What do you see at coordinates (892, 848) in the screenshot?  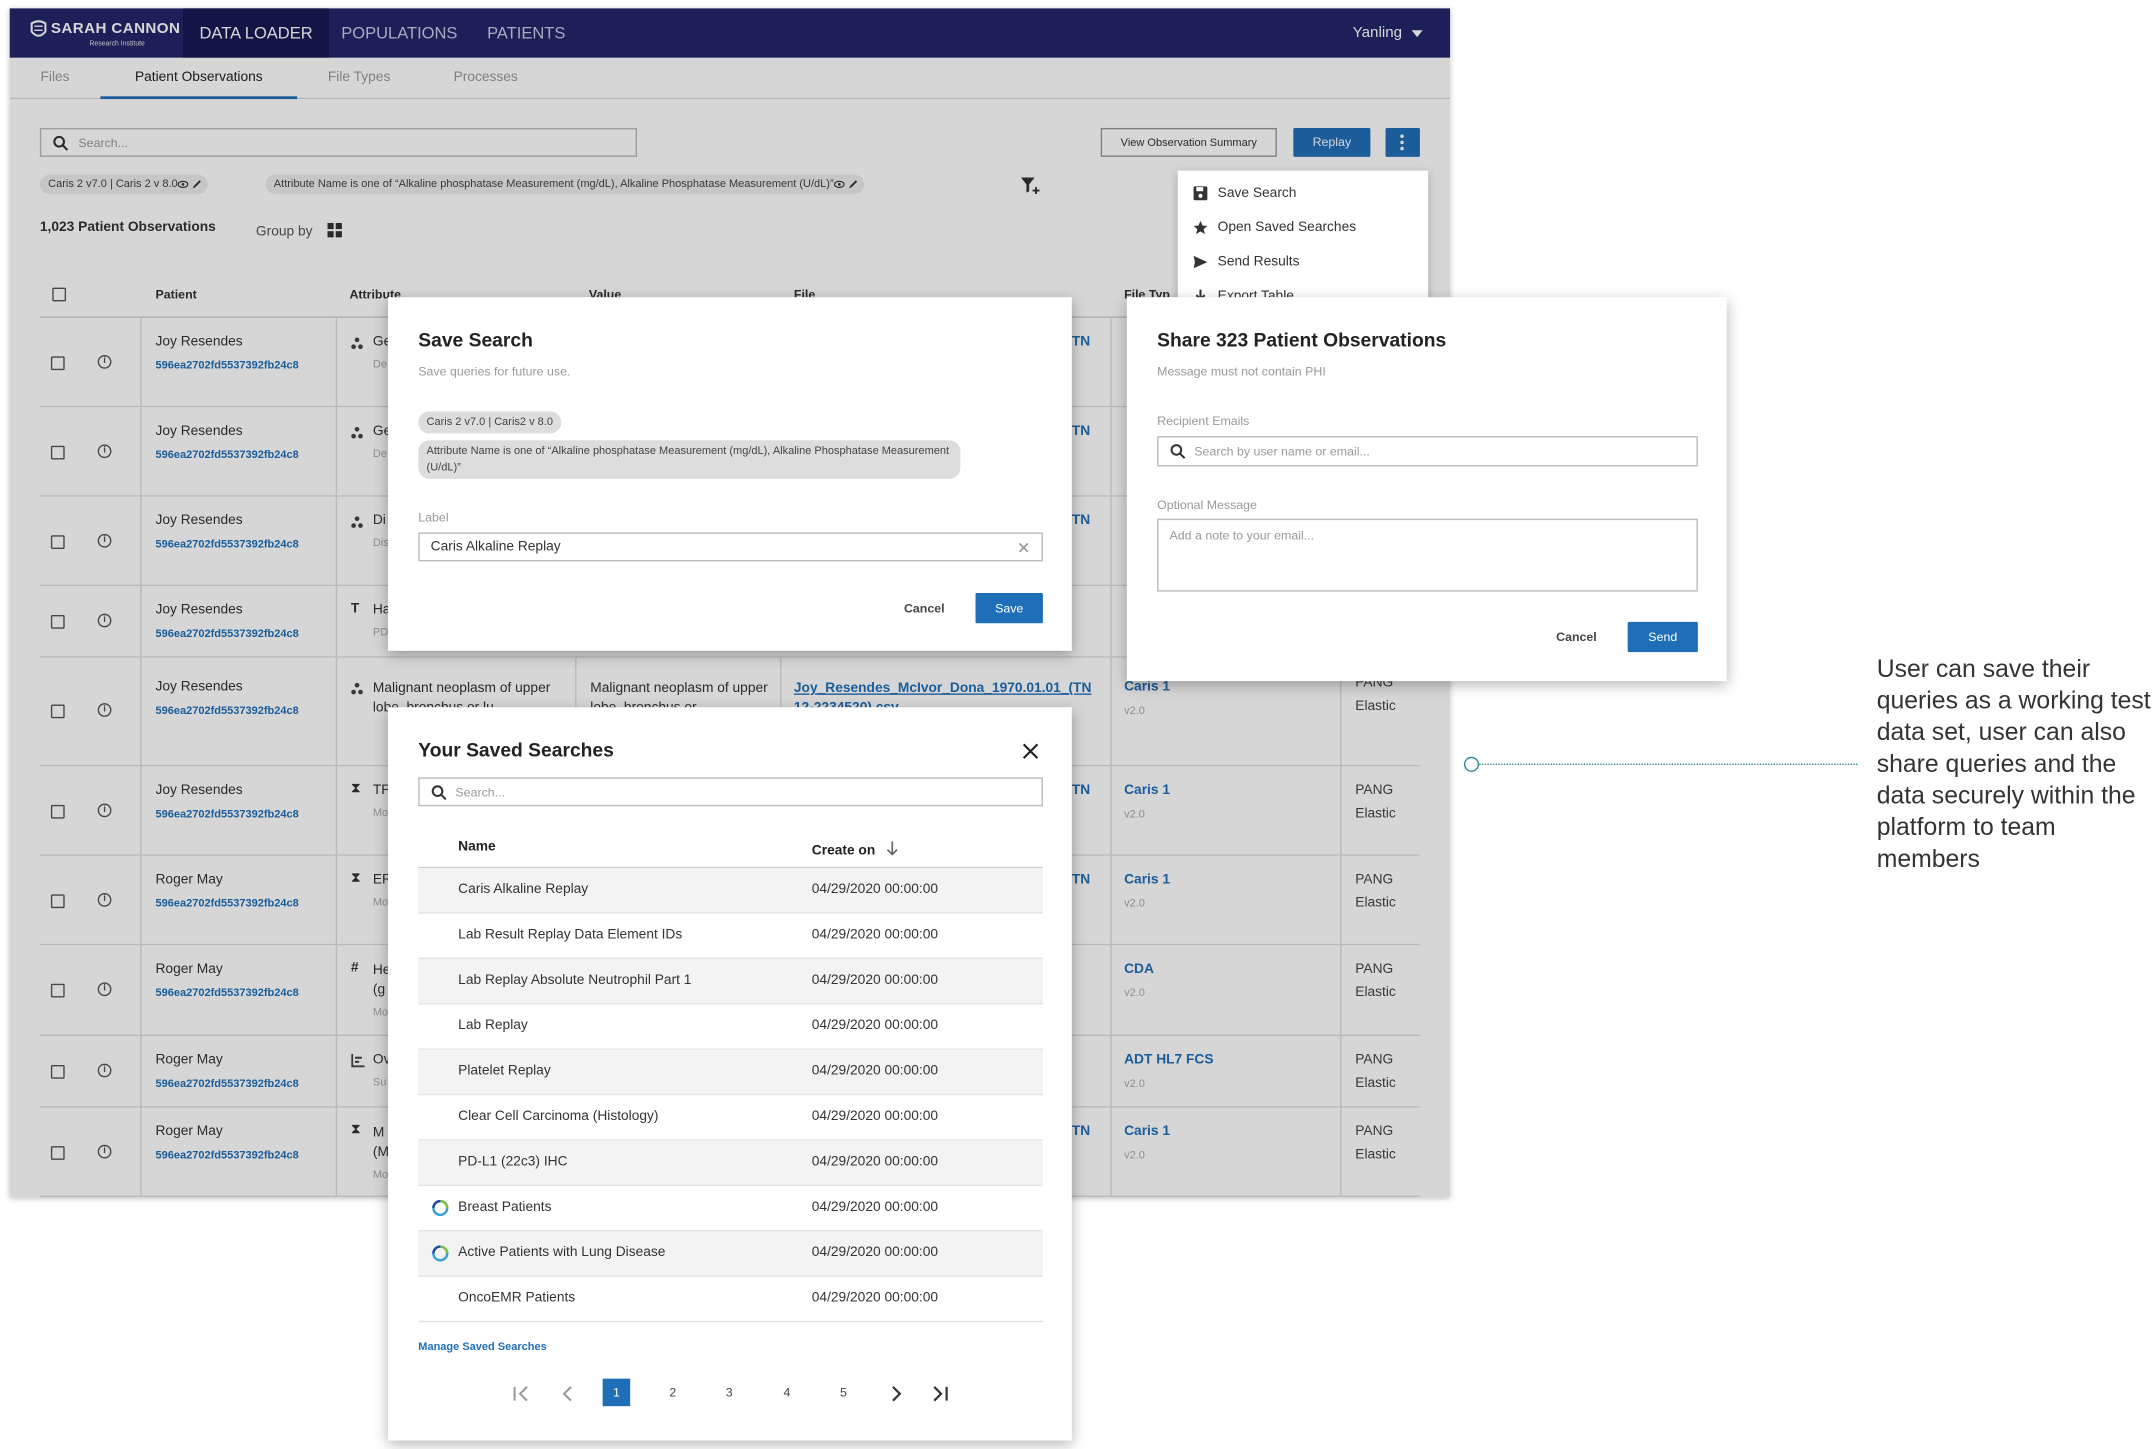 I see `sort-down-icon` at bounding box center [892, 848].